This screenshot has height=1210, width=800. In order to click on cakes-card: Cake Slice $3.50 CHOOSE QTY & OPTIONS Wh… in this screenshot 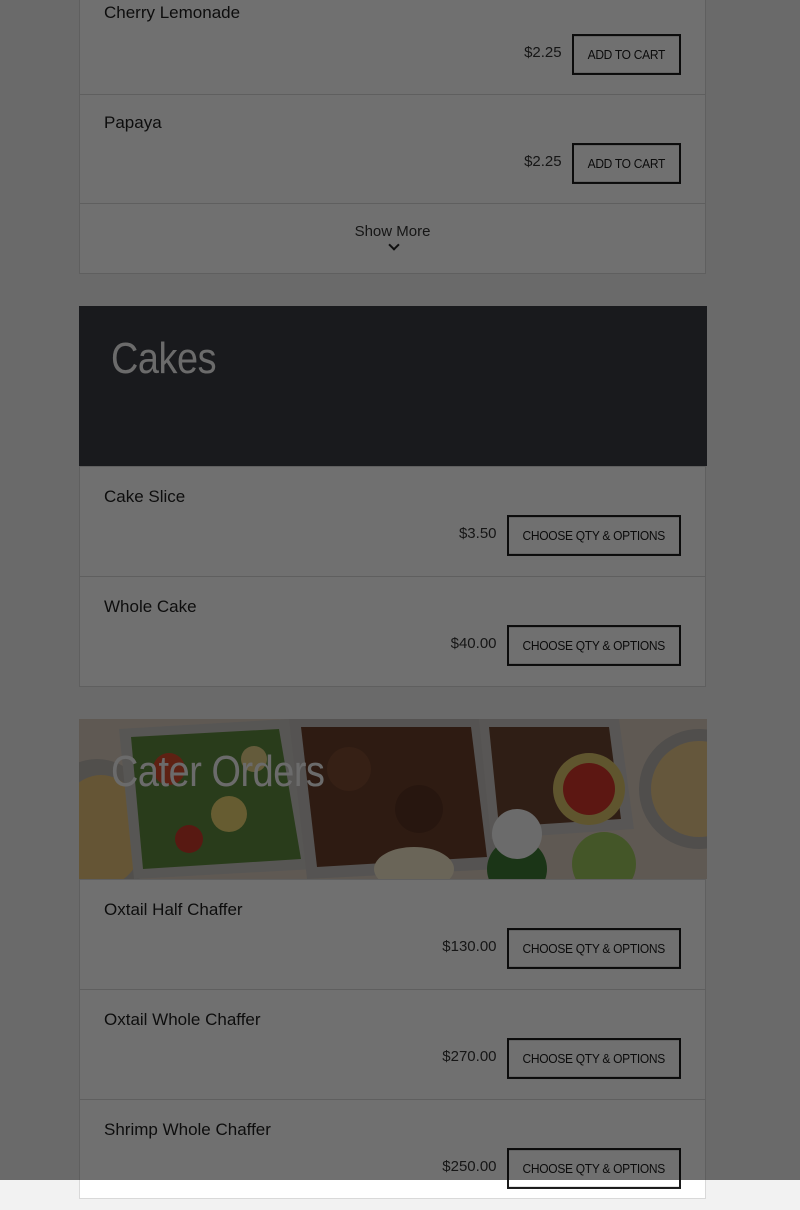, I will do `click(392, 576)`.